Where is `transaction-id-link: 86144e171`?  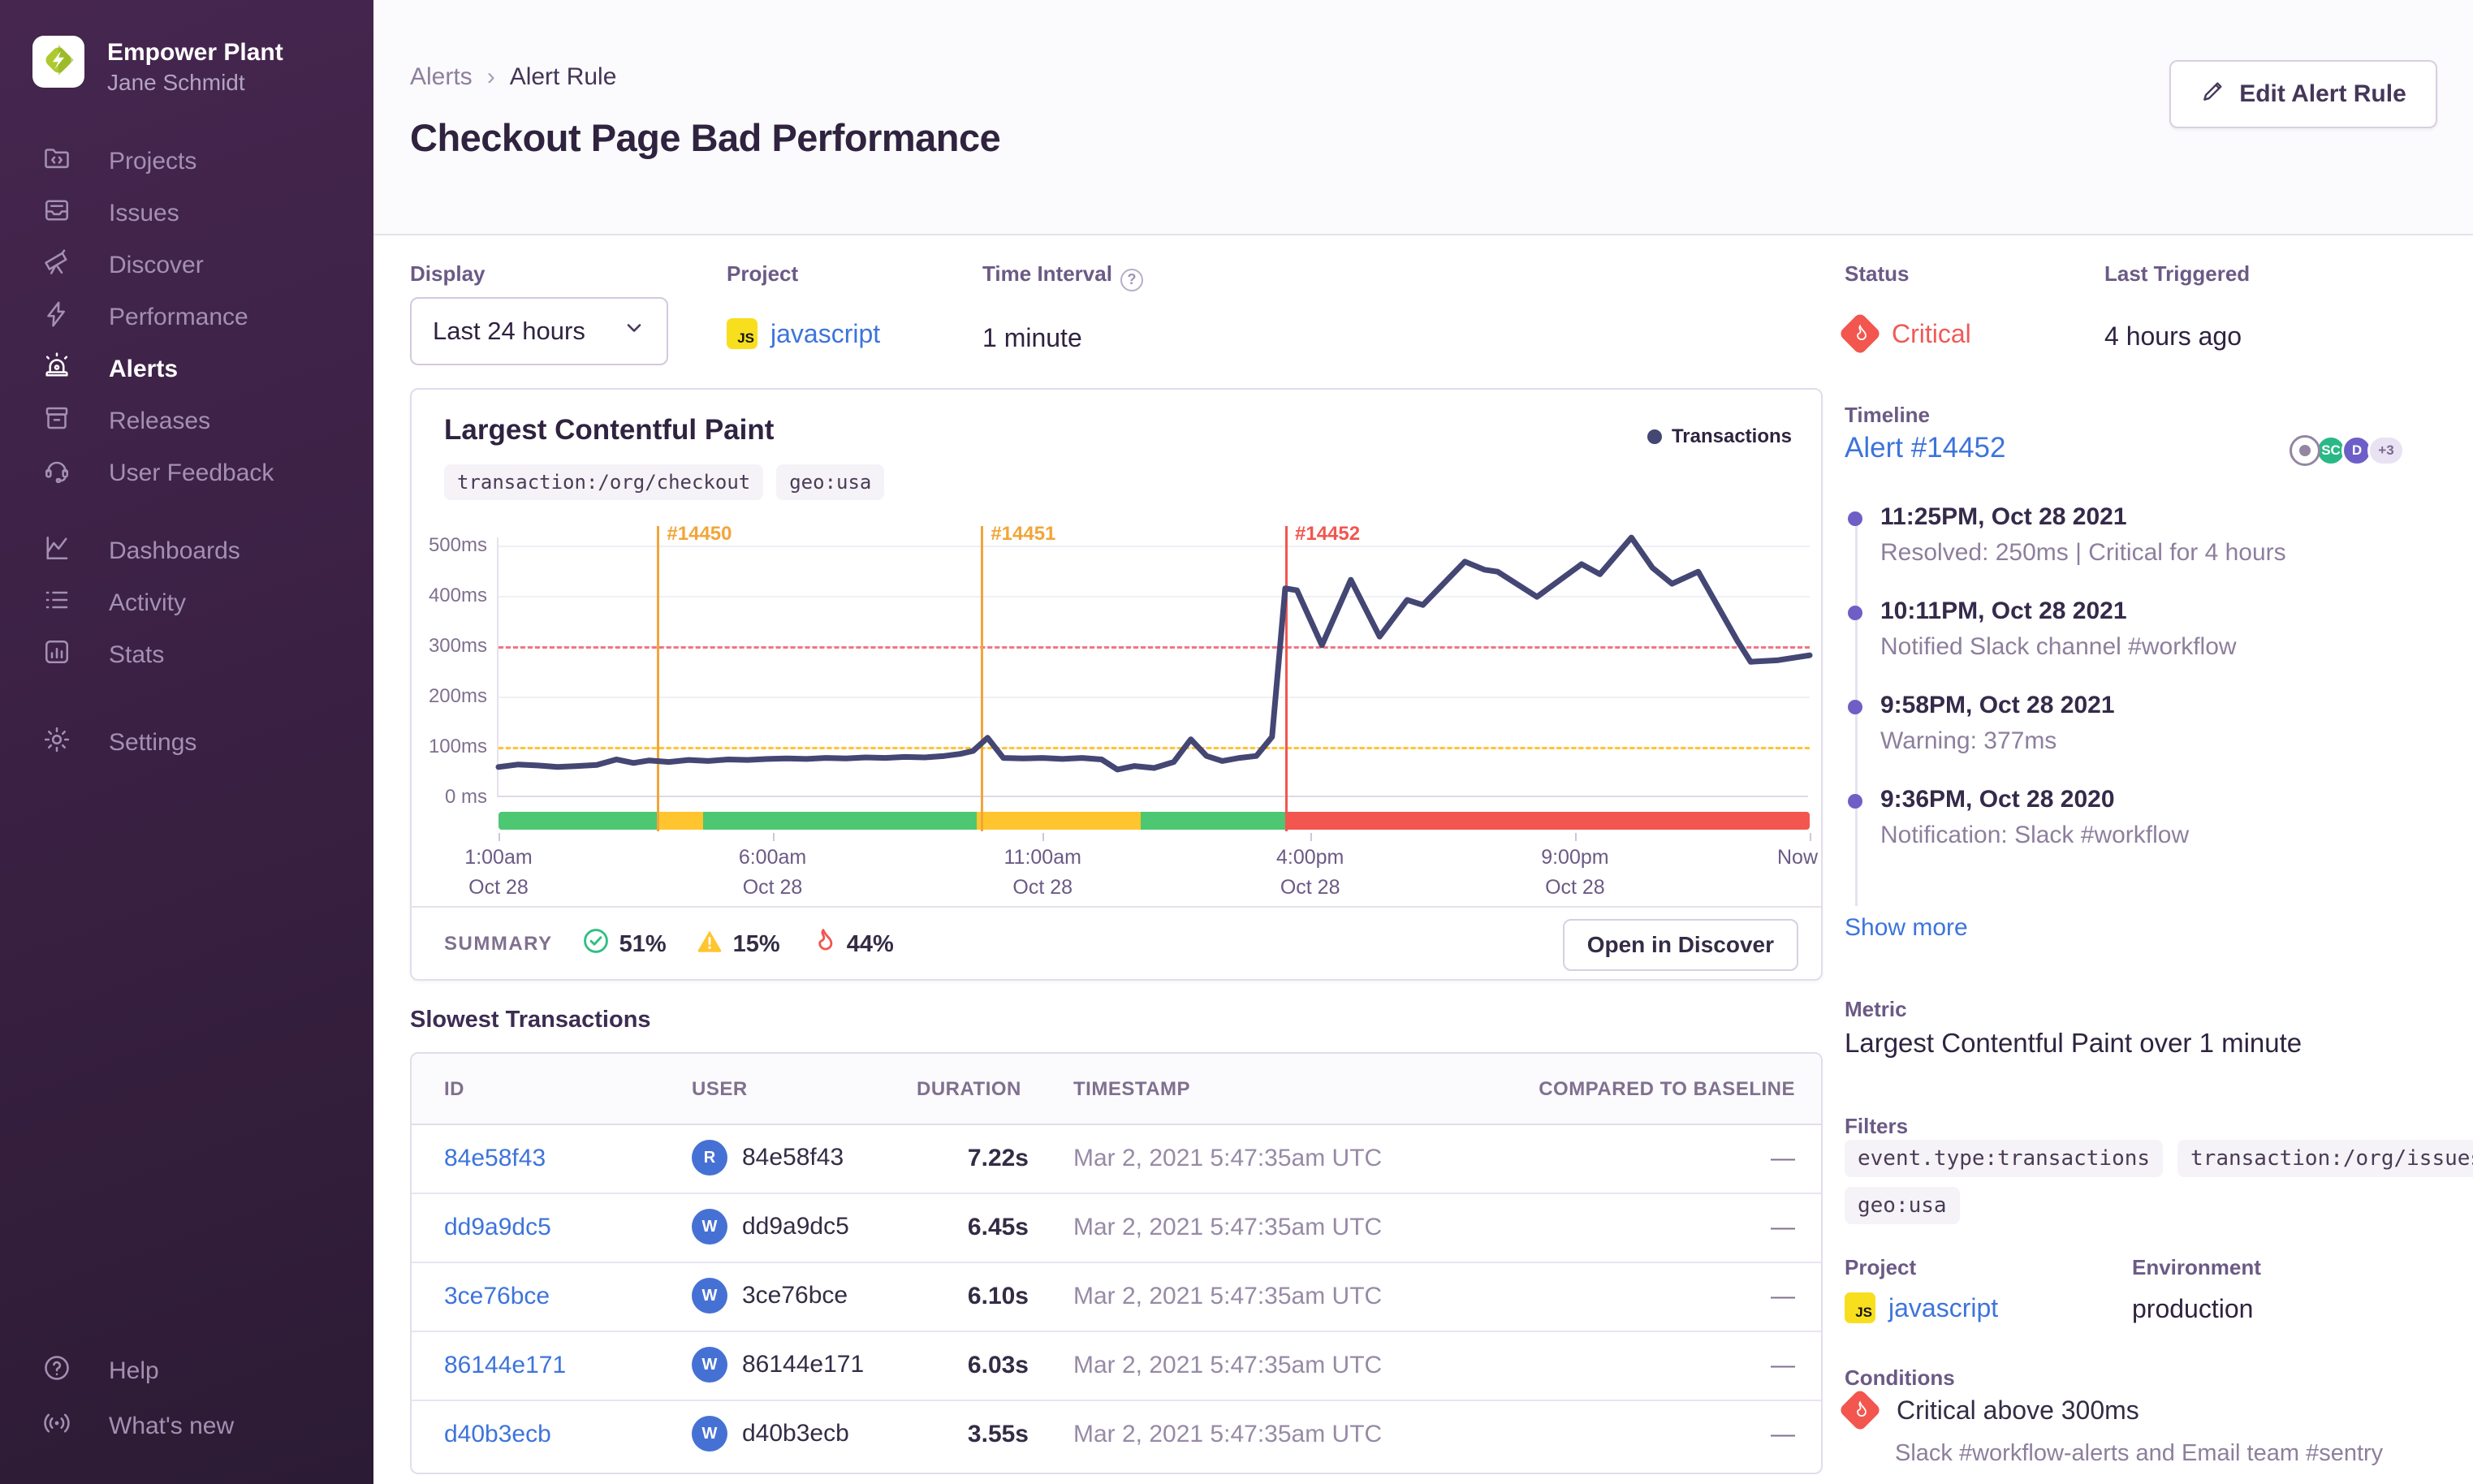
transaction-id-link: 86144e171 is located at coordinates (505, 1365).